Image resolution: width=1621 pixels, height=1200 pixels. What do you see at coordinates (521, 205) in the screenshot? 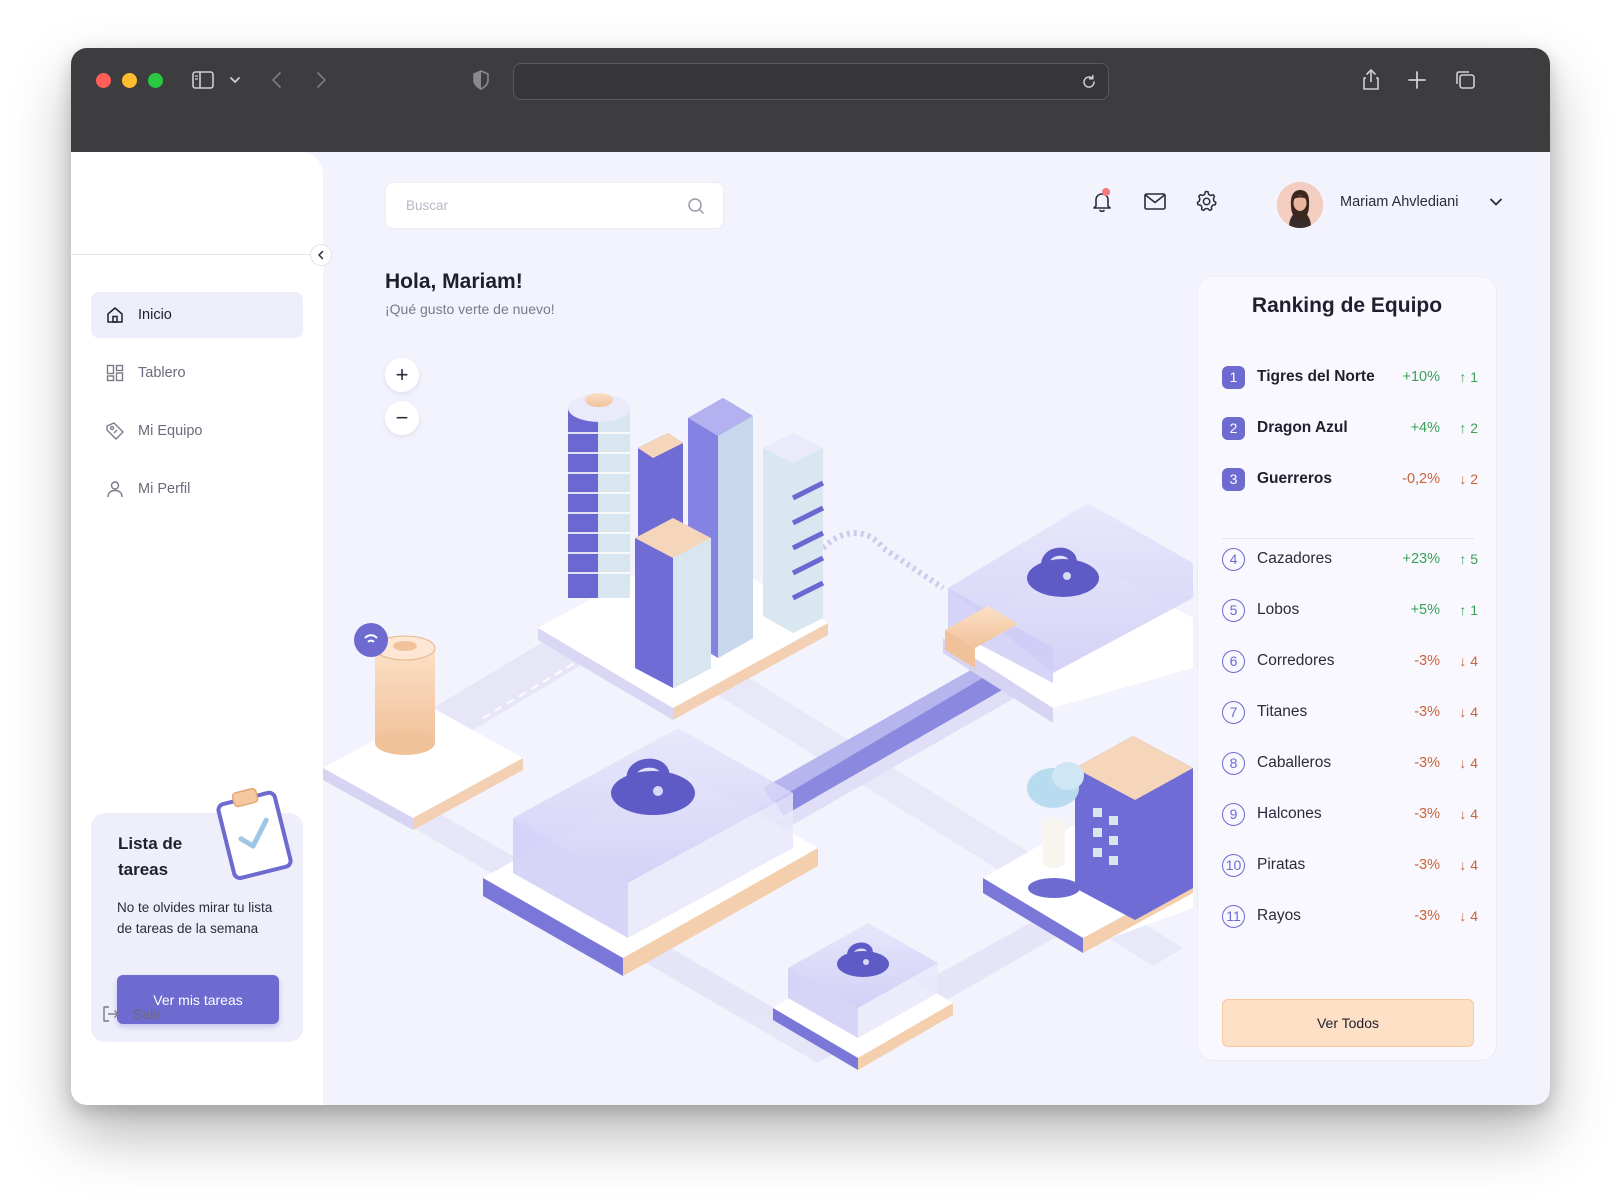
I see `search-input` at bounding box center [521, 205].